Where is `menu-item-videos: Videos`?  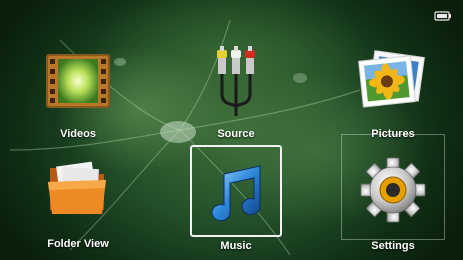
menu-item-videos: Videos is located at coordinates (78, 91).